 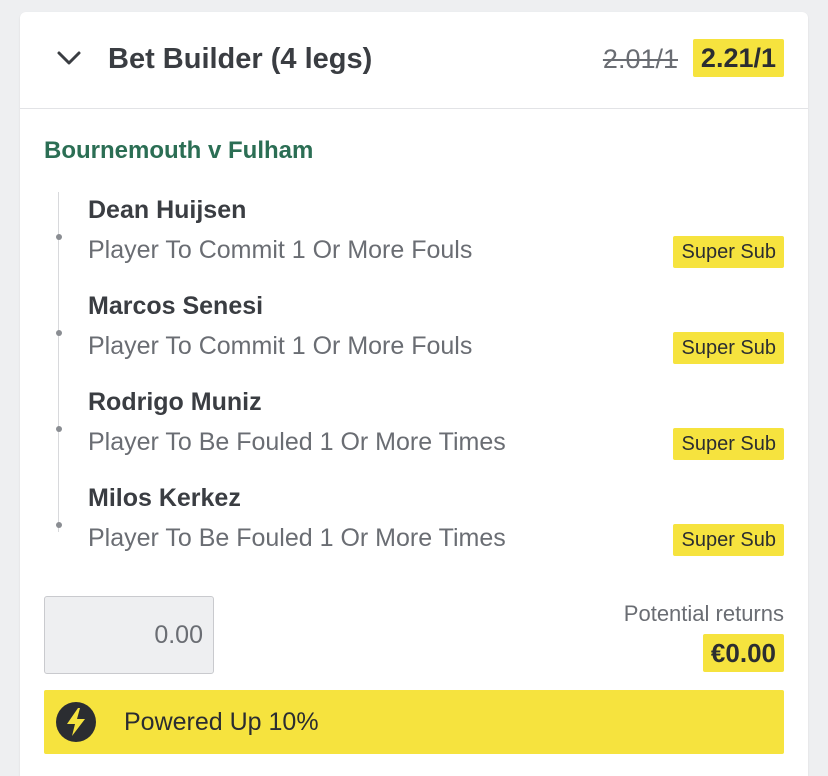 What do you see at coordinates (76, 722) in the screenshot?
I see `lightning-bolt-icon` at bounding box center [76, 722].